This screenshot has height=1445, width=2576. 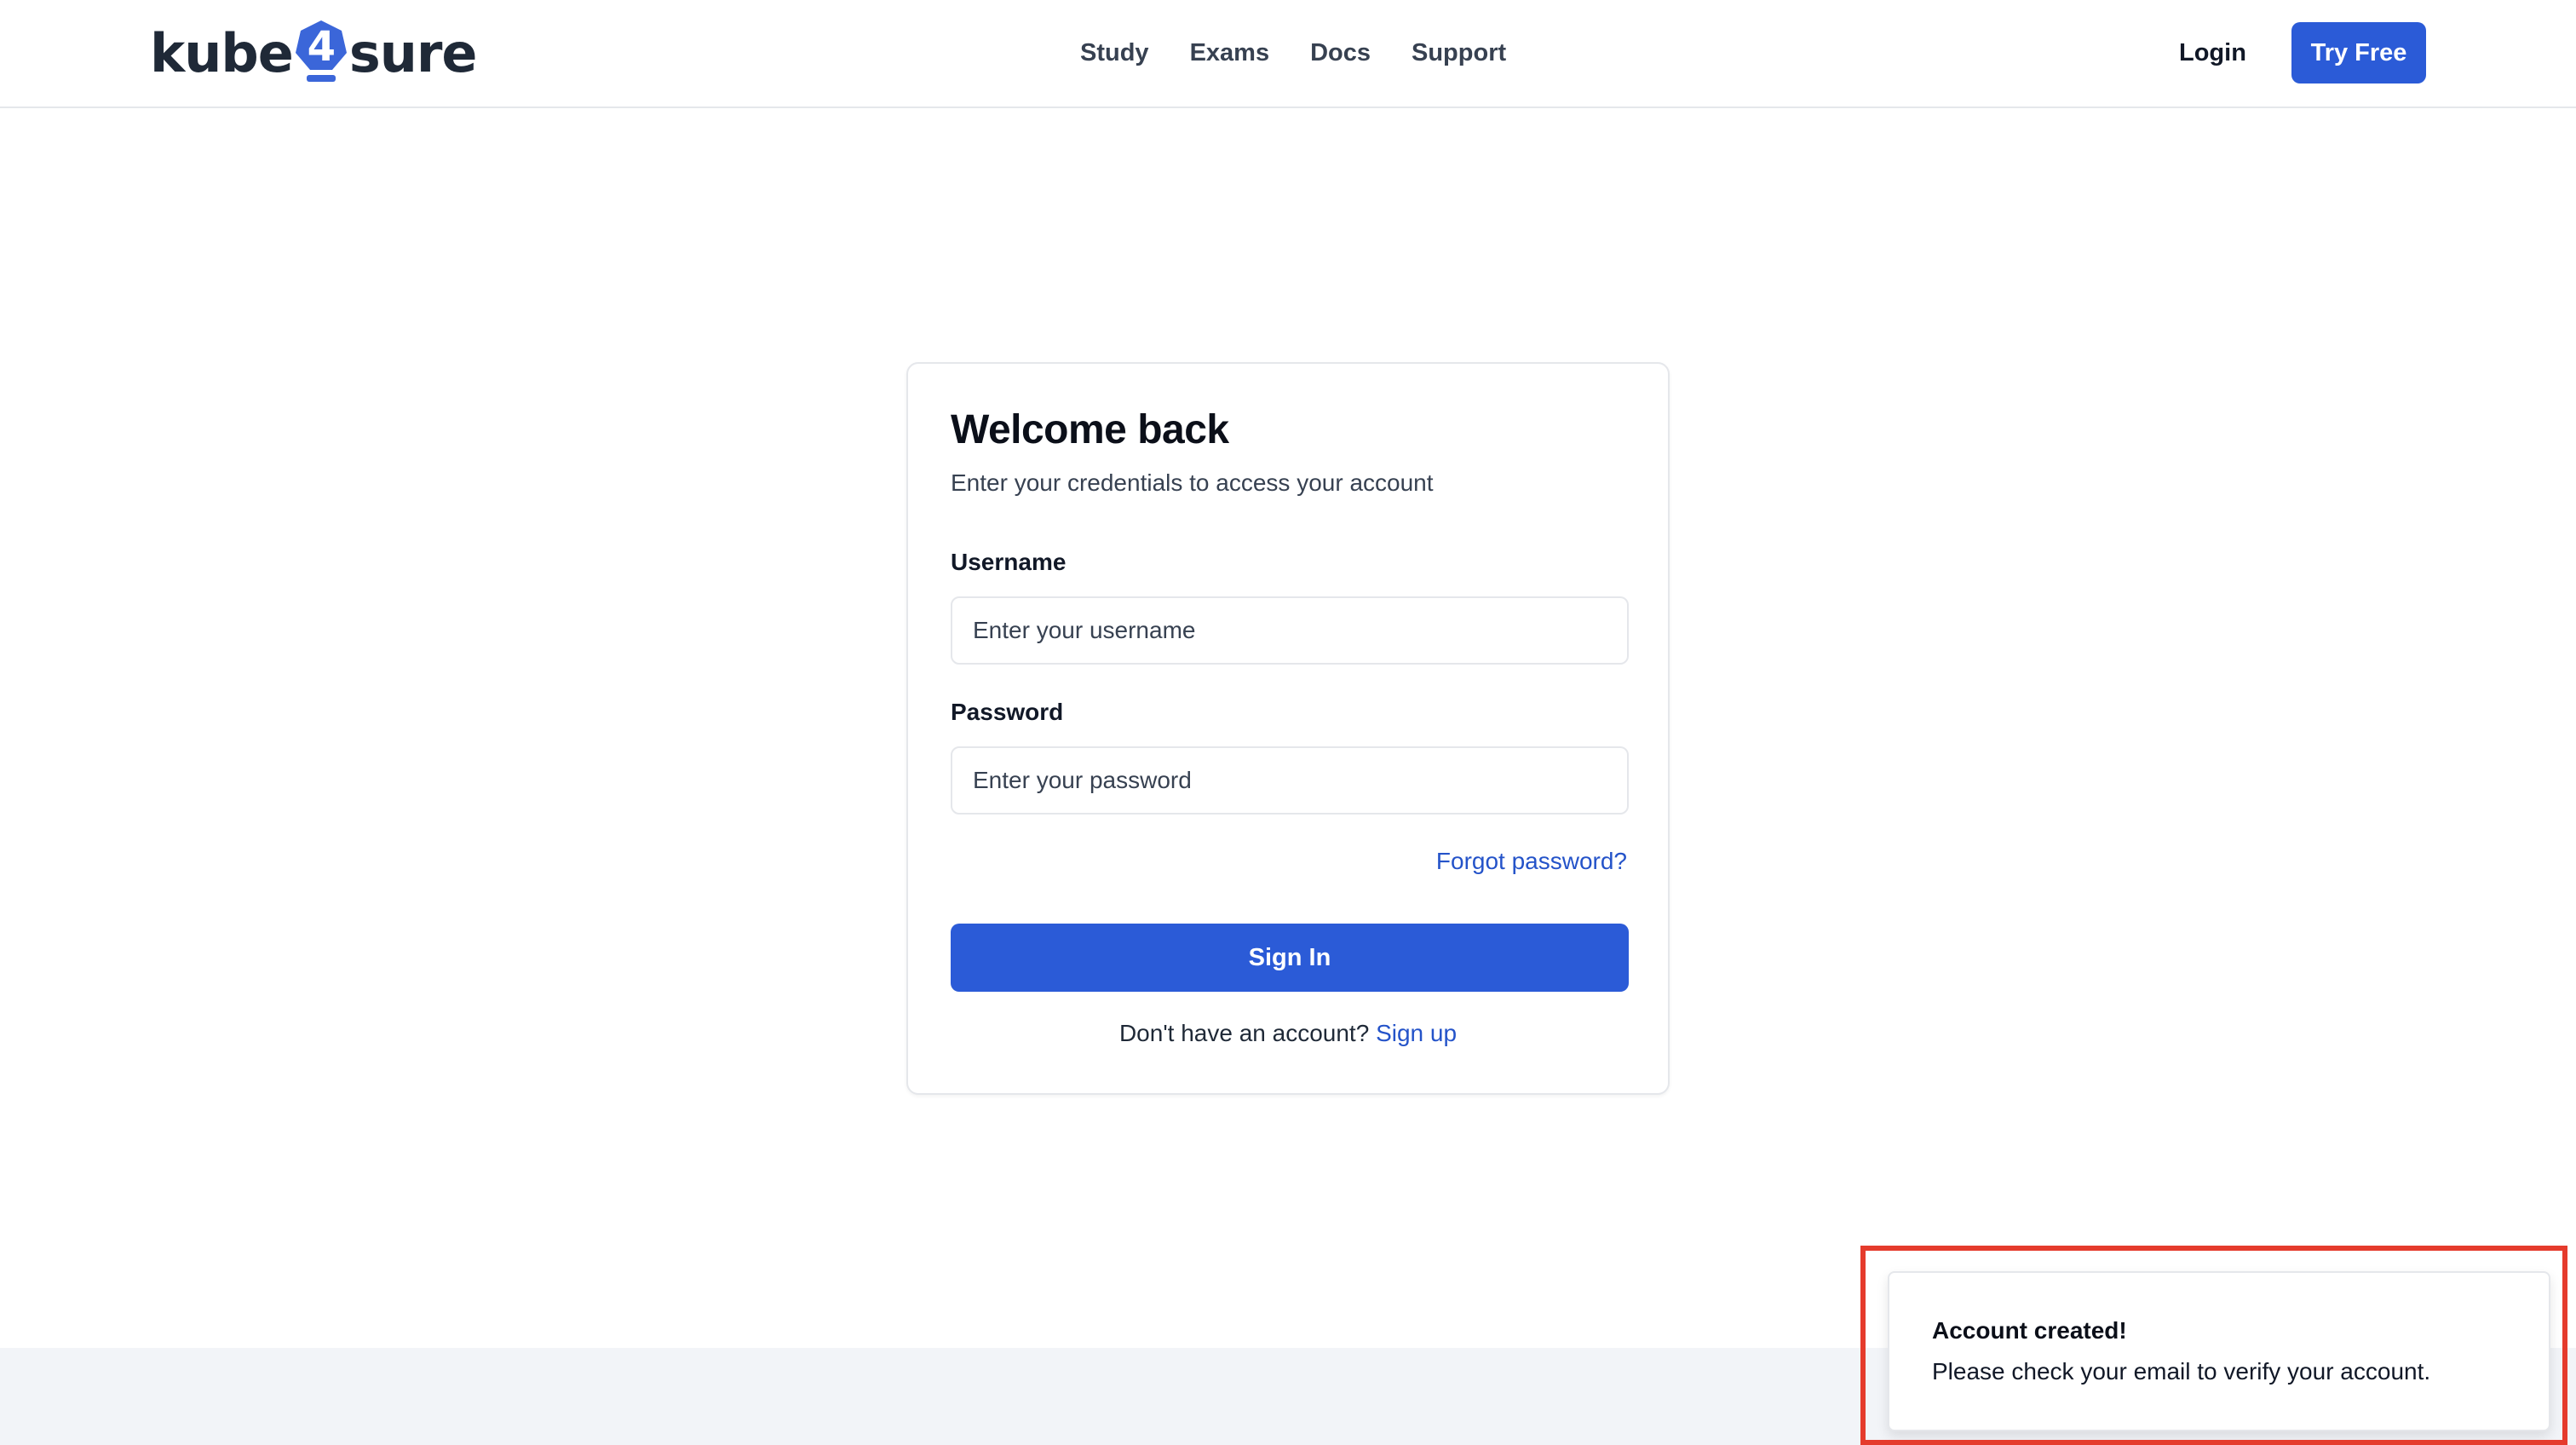 What do you see at coordinates (1009, 562) in the screenshot?
I see `username-label: Username` at bounding box center [1009, 562].